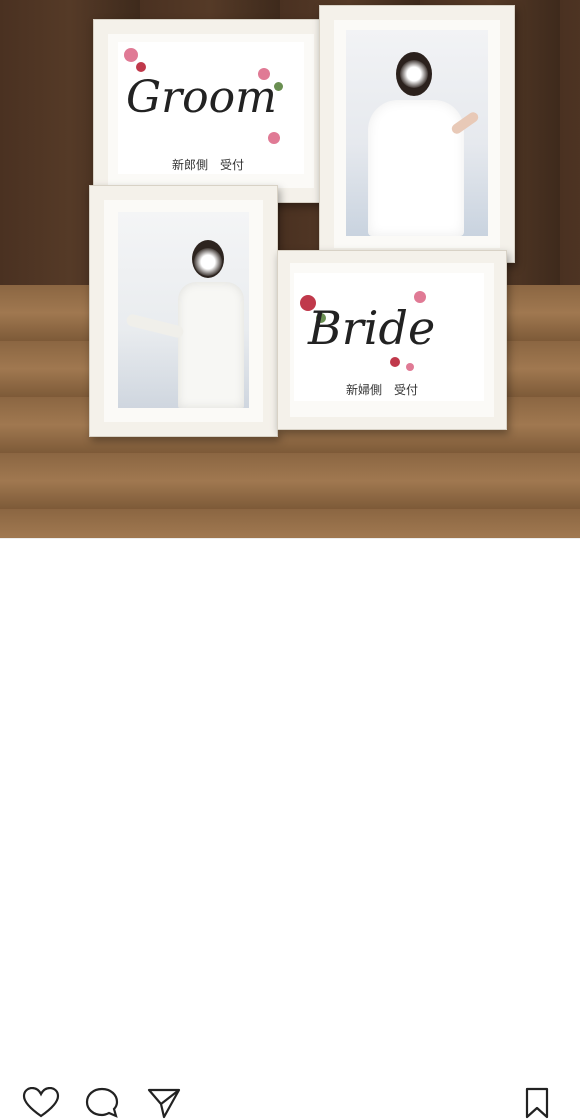  I want to click on bride-card: Bride 新婦側 受付, so click(389, 337).